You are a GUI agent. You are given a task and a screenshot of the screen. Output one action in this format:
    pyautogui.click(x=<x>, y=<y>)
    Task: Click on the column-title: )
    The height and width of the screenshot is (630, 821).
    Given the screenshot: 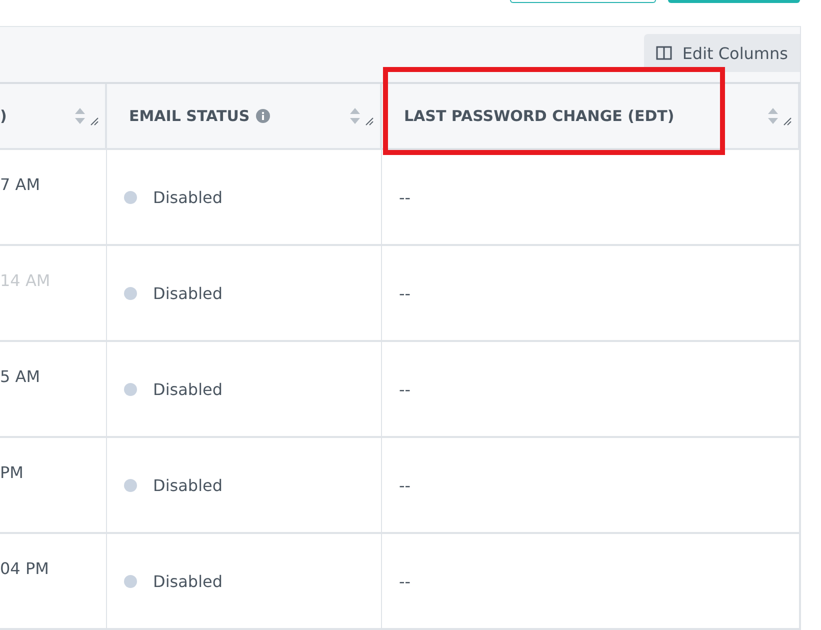 What is the action you would take?
    pyautogui.click(x=3, y=116)
    